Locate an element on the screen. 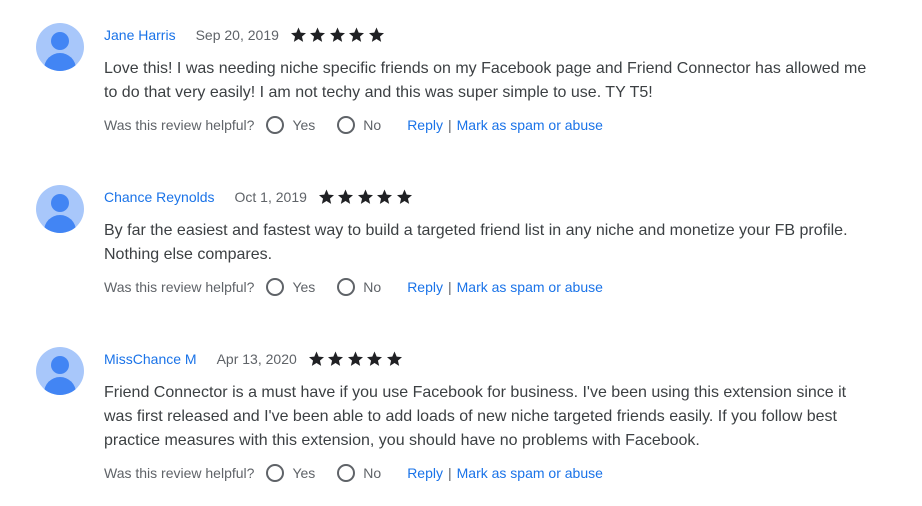 This screenshot has height=506, width=922. review-meta: Jane Harris Sep 20, 2019 is located at coordinates (245, 35).